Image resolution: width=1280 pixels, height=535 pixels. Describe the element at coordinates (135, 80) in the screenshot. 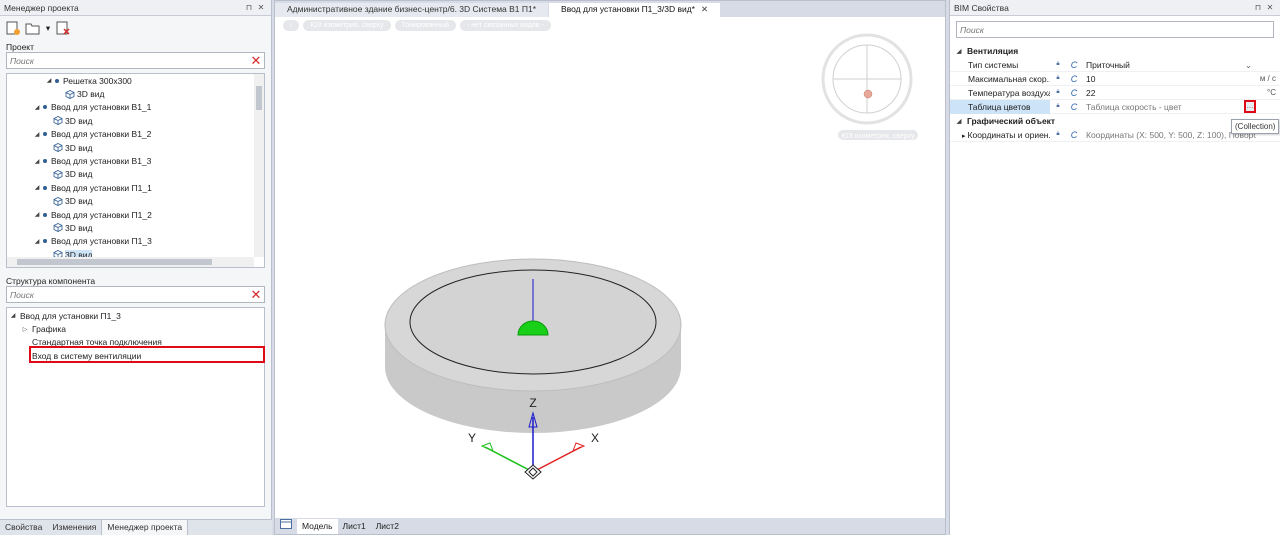

I see `project-tree-item: ◢ Решетка 300х300` at that location.